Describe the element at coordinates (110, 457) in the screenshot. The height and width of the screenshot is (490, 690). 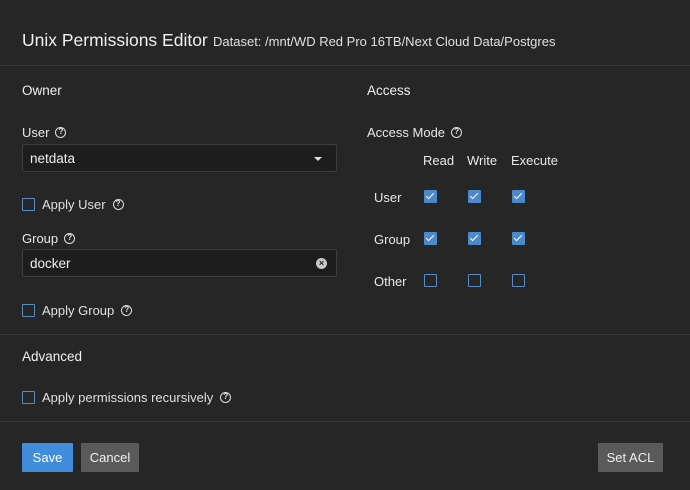
I see `cancel-button: Cancel` at that location.